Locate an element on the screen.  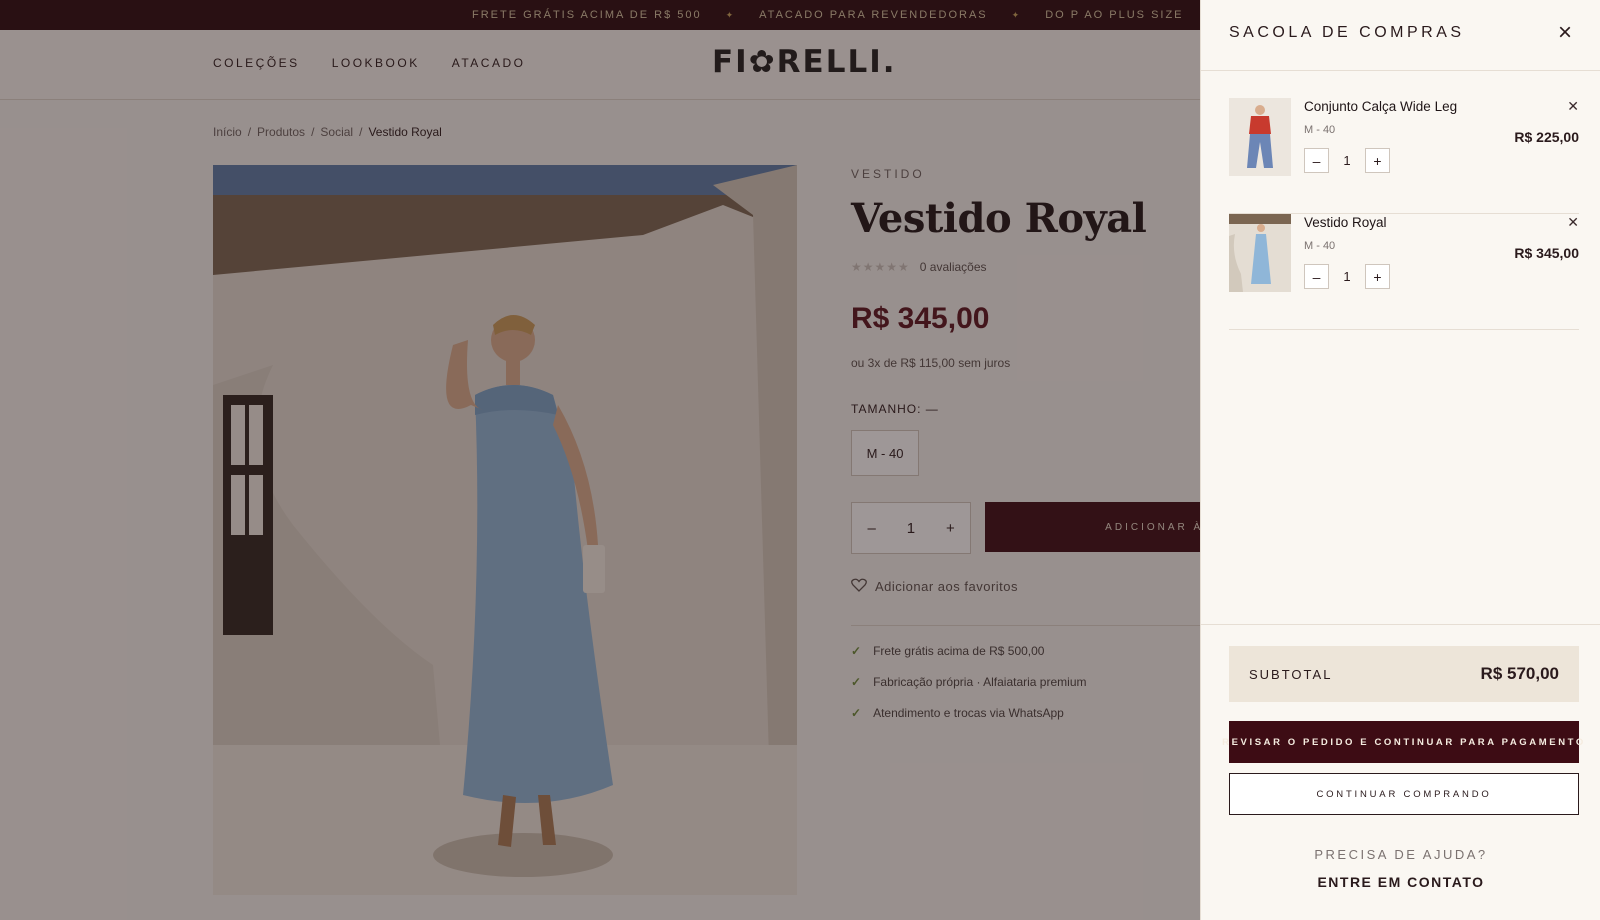
cart-item: Vestido Royal M - 40 ✕ R$ 345,00 – 1 + is located at coordinates (1404, 272).